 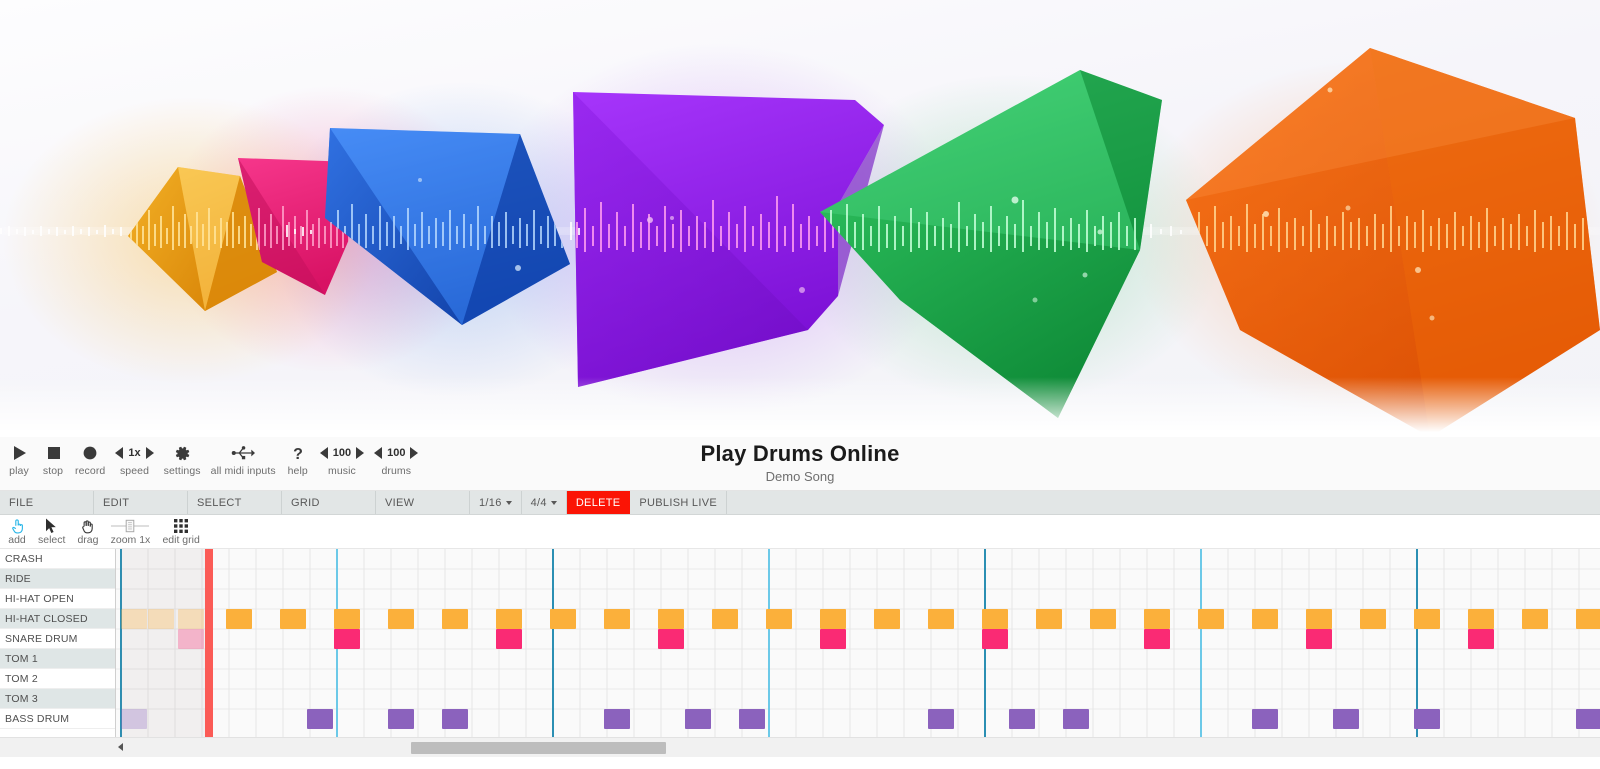 What do you see at coordinates (235, 502) in the screenshot?
I see `menu-select: SELECT` at bounding box center [235, 502].